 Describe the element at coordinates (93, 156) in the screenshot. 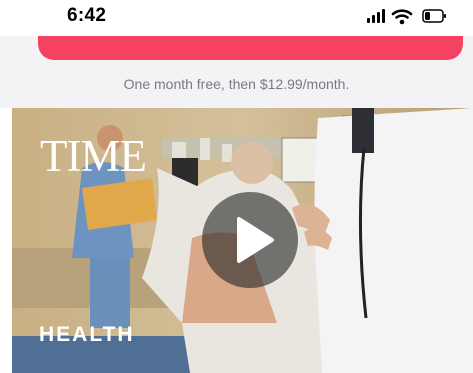

I see `time-logo: TIME` at that location.